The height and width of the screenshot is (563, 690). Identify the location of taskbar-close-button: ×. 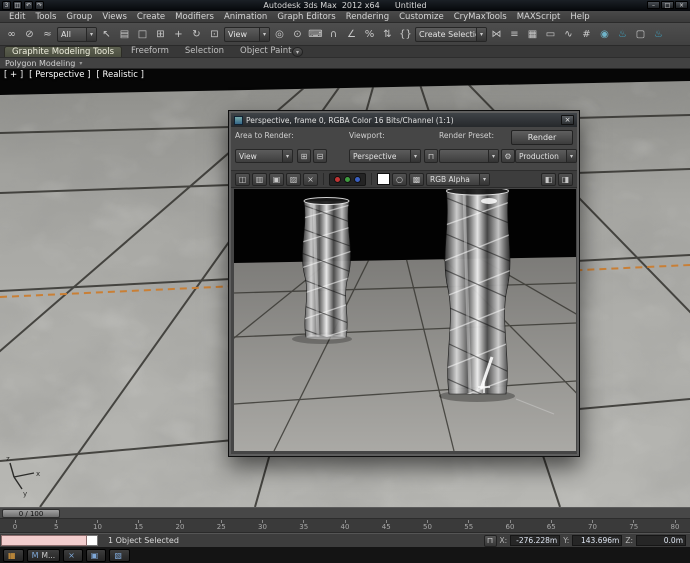
(73, 555).